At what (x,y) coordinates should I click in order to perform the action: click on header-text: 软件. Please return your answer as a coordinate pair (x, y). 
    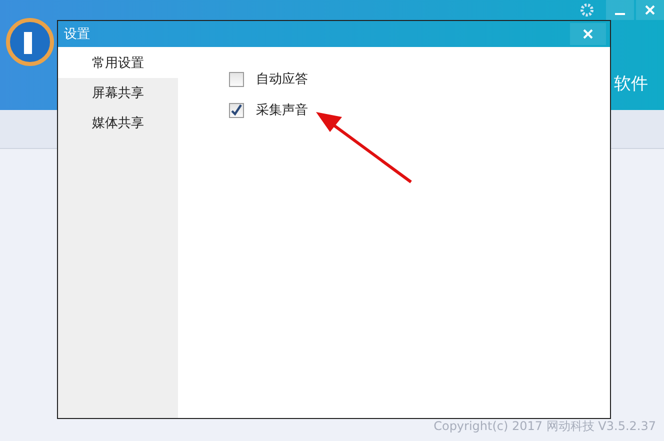
    Looking at the image, I should click on (631, 84).